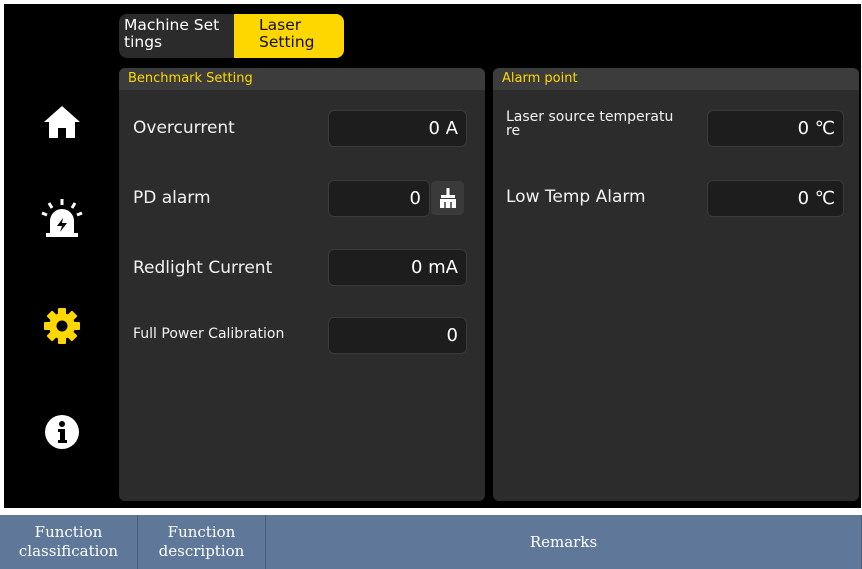 The image size is (862, 569). I want to click on gear-icon, so click(62, 326).